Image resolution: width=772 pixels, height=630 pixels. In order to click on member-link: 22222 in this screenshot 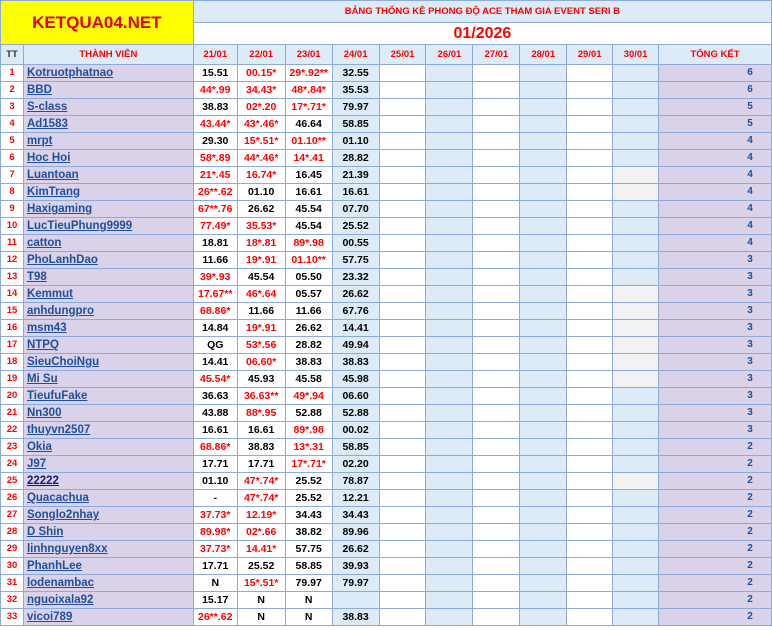, I will do `click(43, 481)`.